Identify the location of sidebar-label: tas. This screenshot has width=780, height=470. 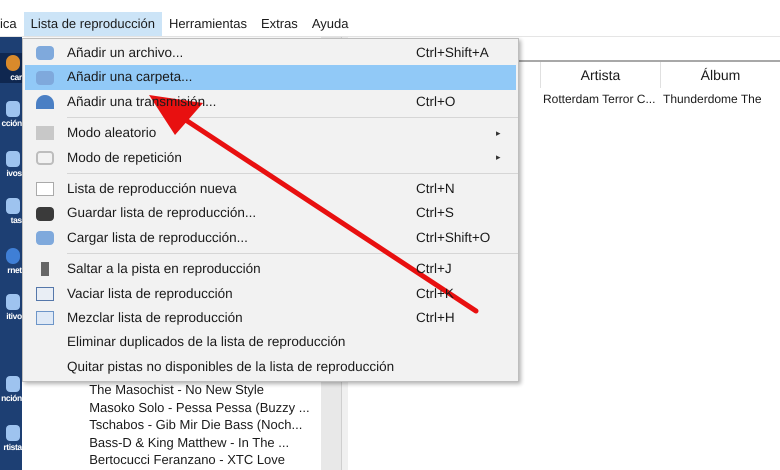
(16, 220).